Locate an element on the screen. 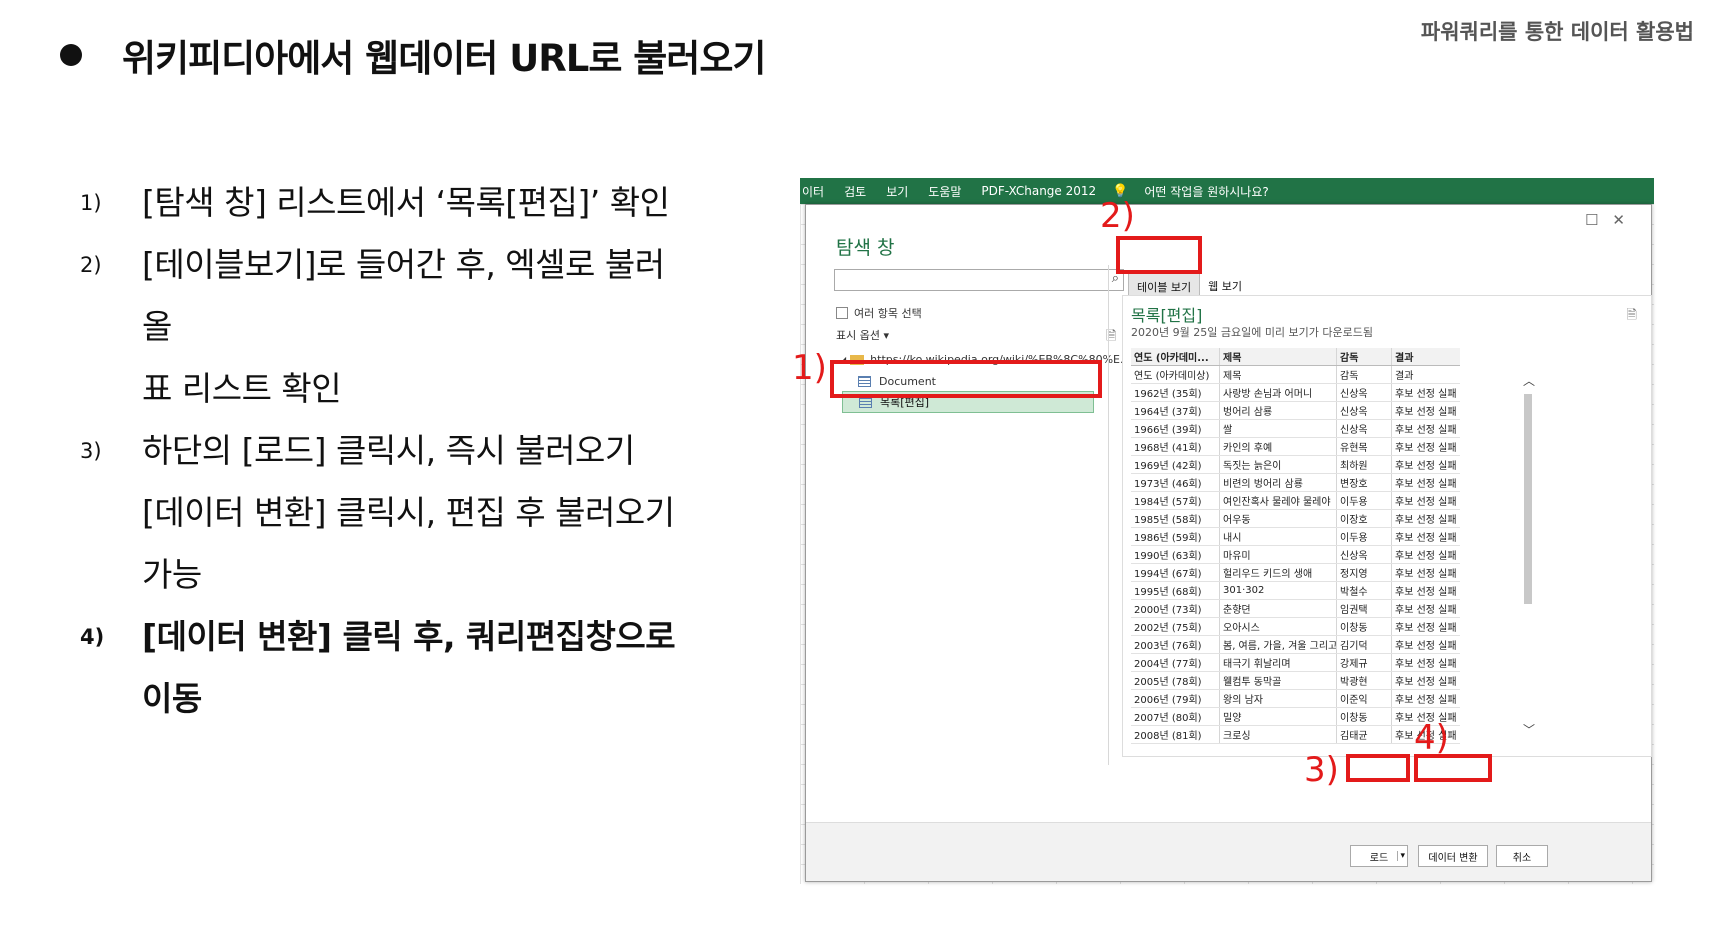 The image size is (1724, 936). table-row: 2004년 (77회) 태극기 휘날리며 강제규 후보 선정 실패 is located at coordinates (1295, 662).